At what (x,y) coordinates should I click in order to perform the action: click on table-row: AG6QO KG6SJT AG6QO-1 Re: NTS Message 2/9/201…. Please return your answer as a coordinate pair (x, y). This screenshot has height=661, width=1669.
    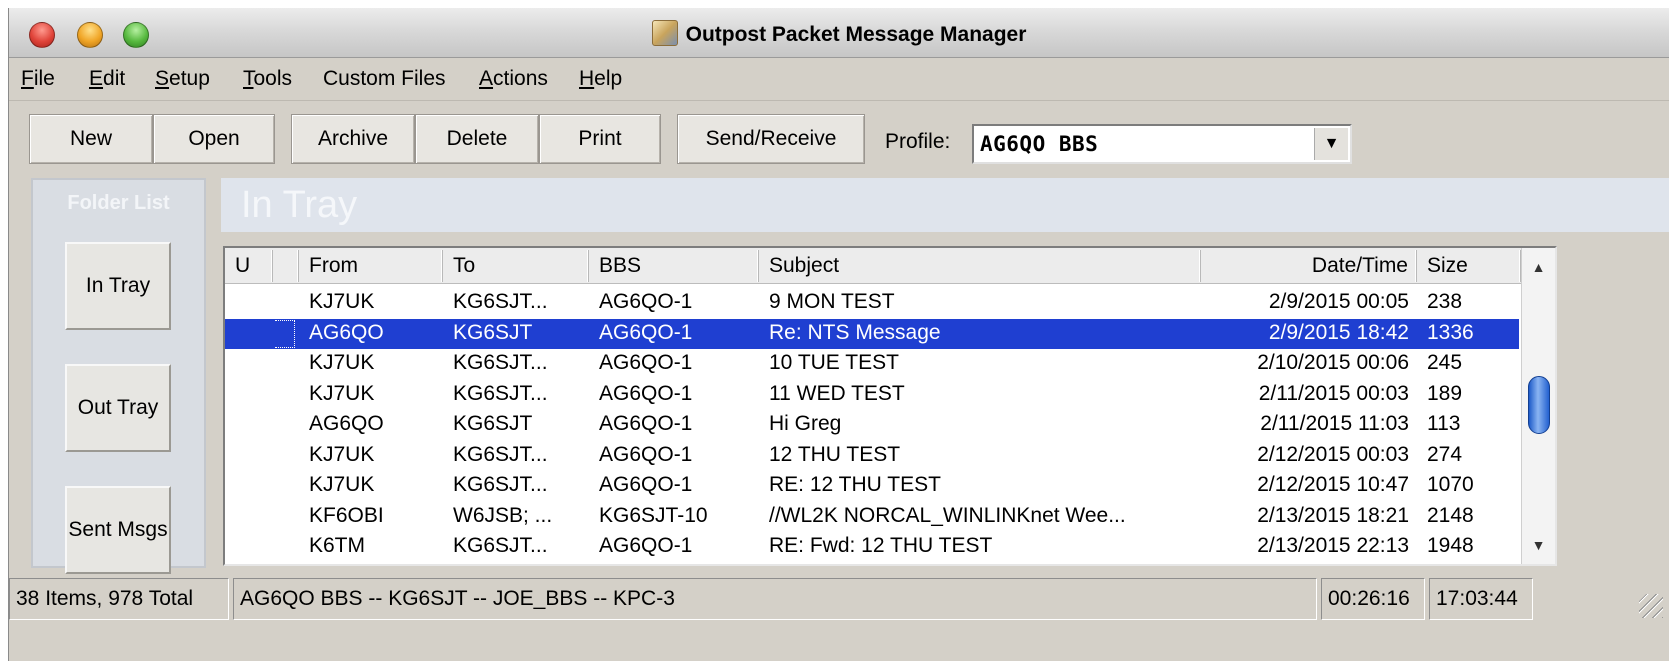
    Looking at the image, I should click on (872, 333).